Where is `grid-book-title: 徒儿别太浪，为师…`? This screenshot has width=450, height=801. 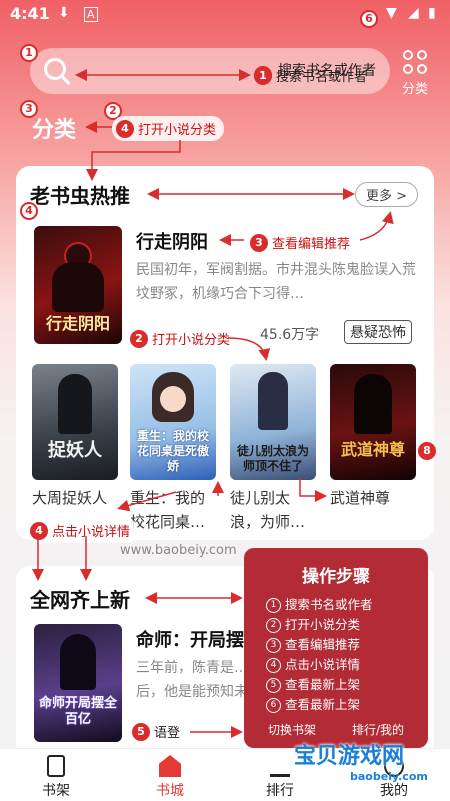
grid-book-title: 徒儿别太浪，为师… is located at coordinates (274, 510).